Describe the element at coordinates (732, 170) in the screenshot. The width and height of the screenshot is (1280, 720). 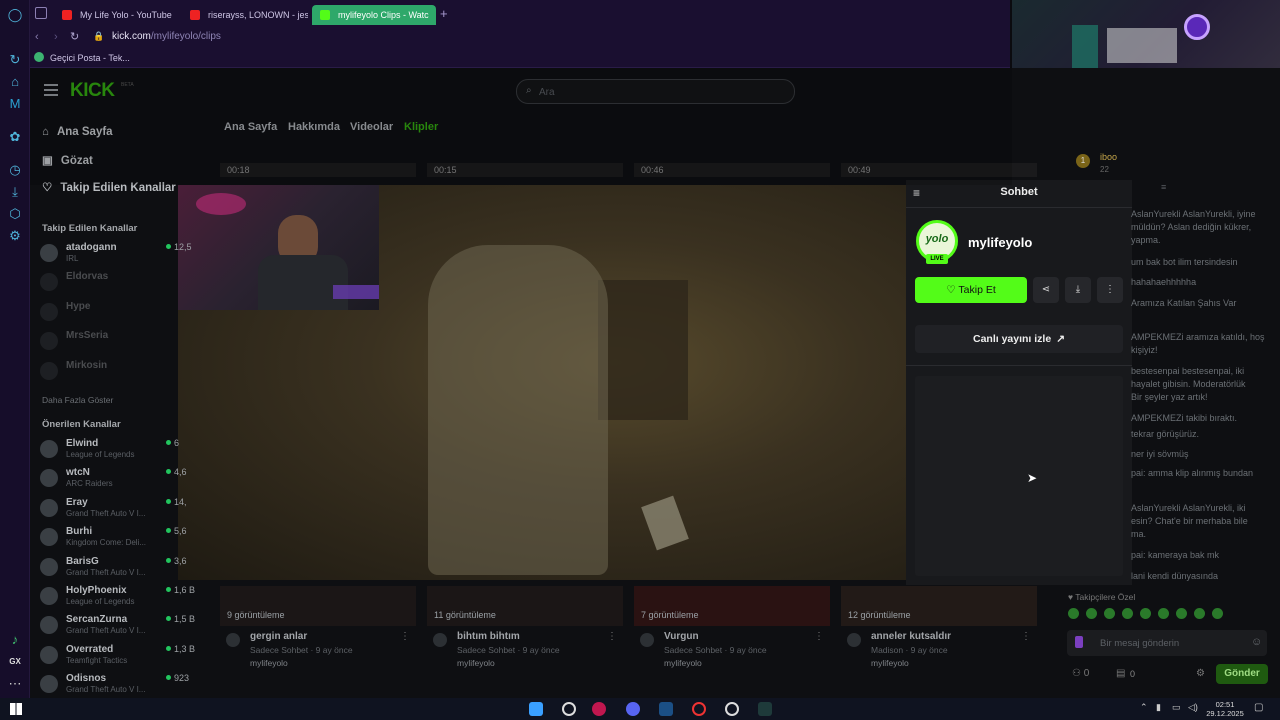
I see `clip-thumb: 00:46` at that location.